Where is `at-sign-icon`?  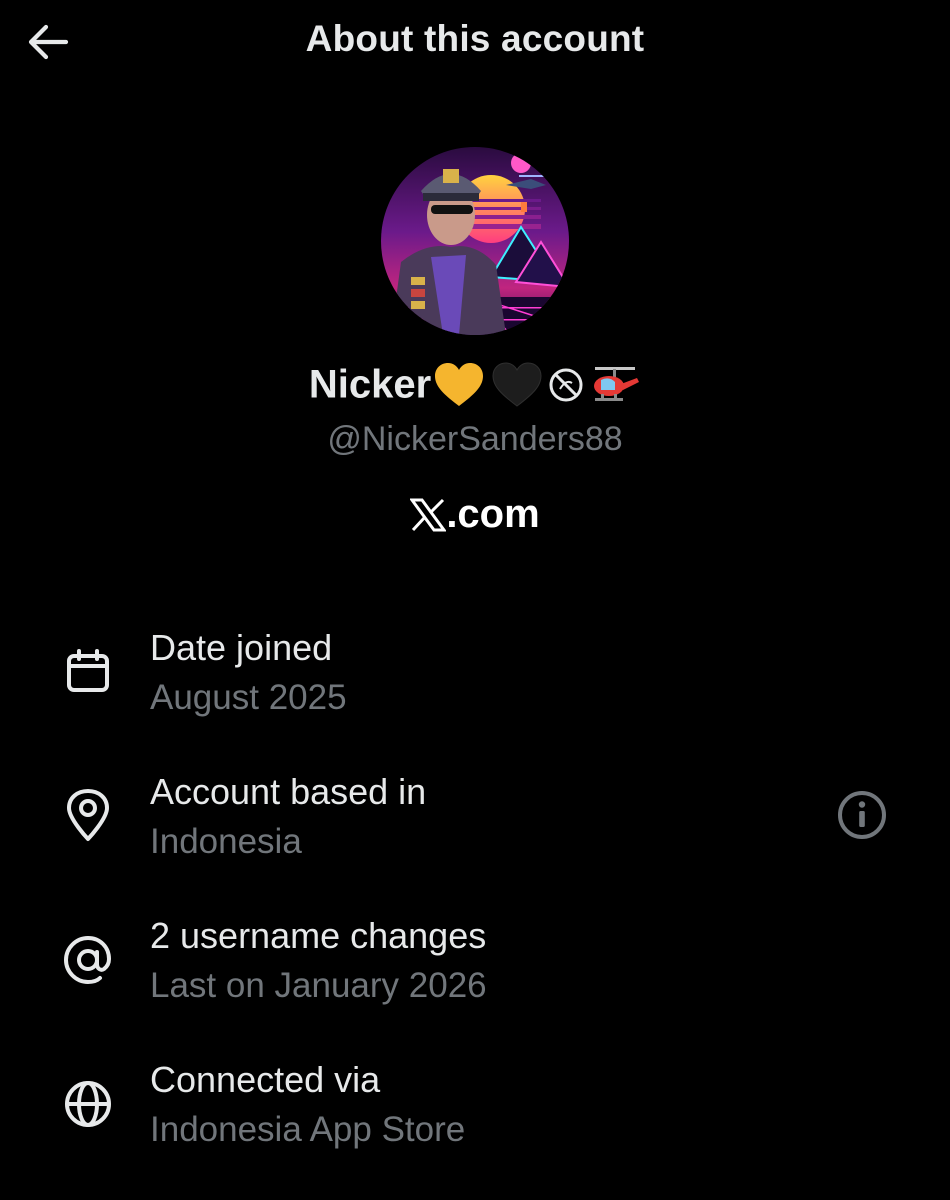
at-sign-icon is located at coordinates (88, 960).